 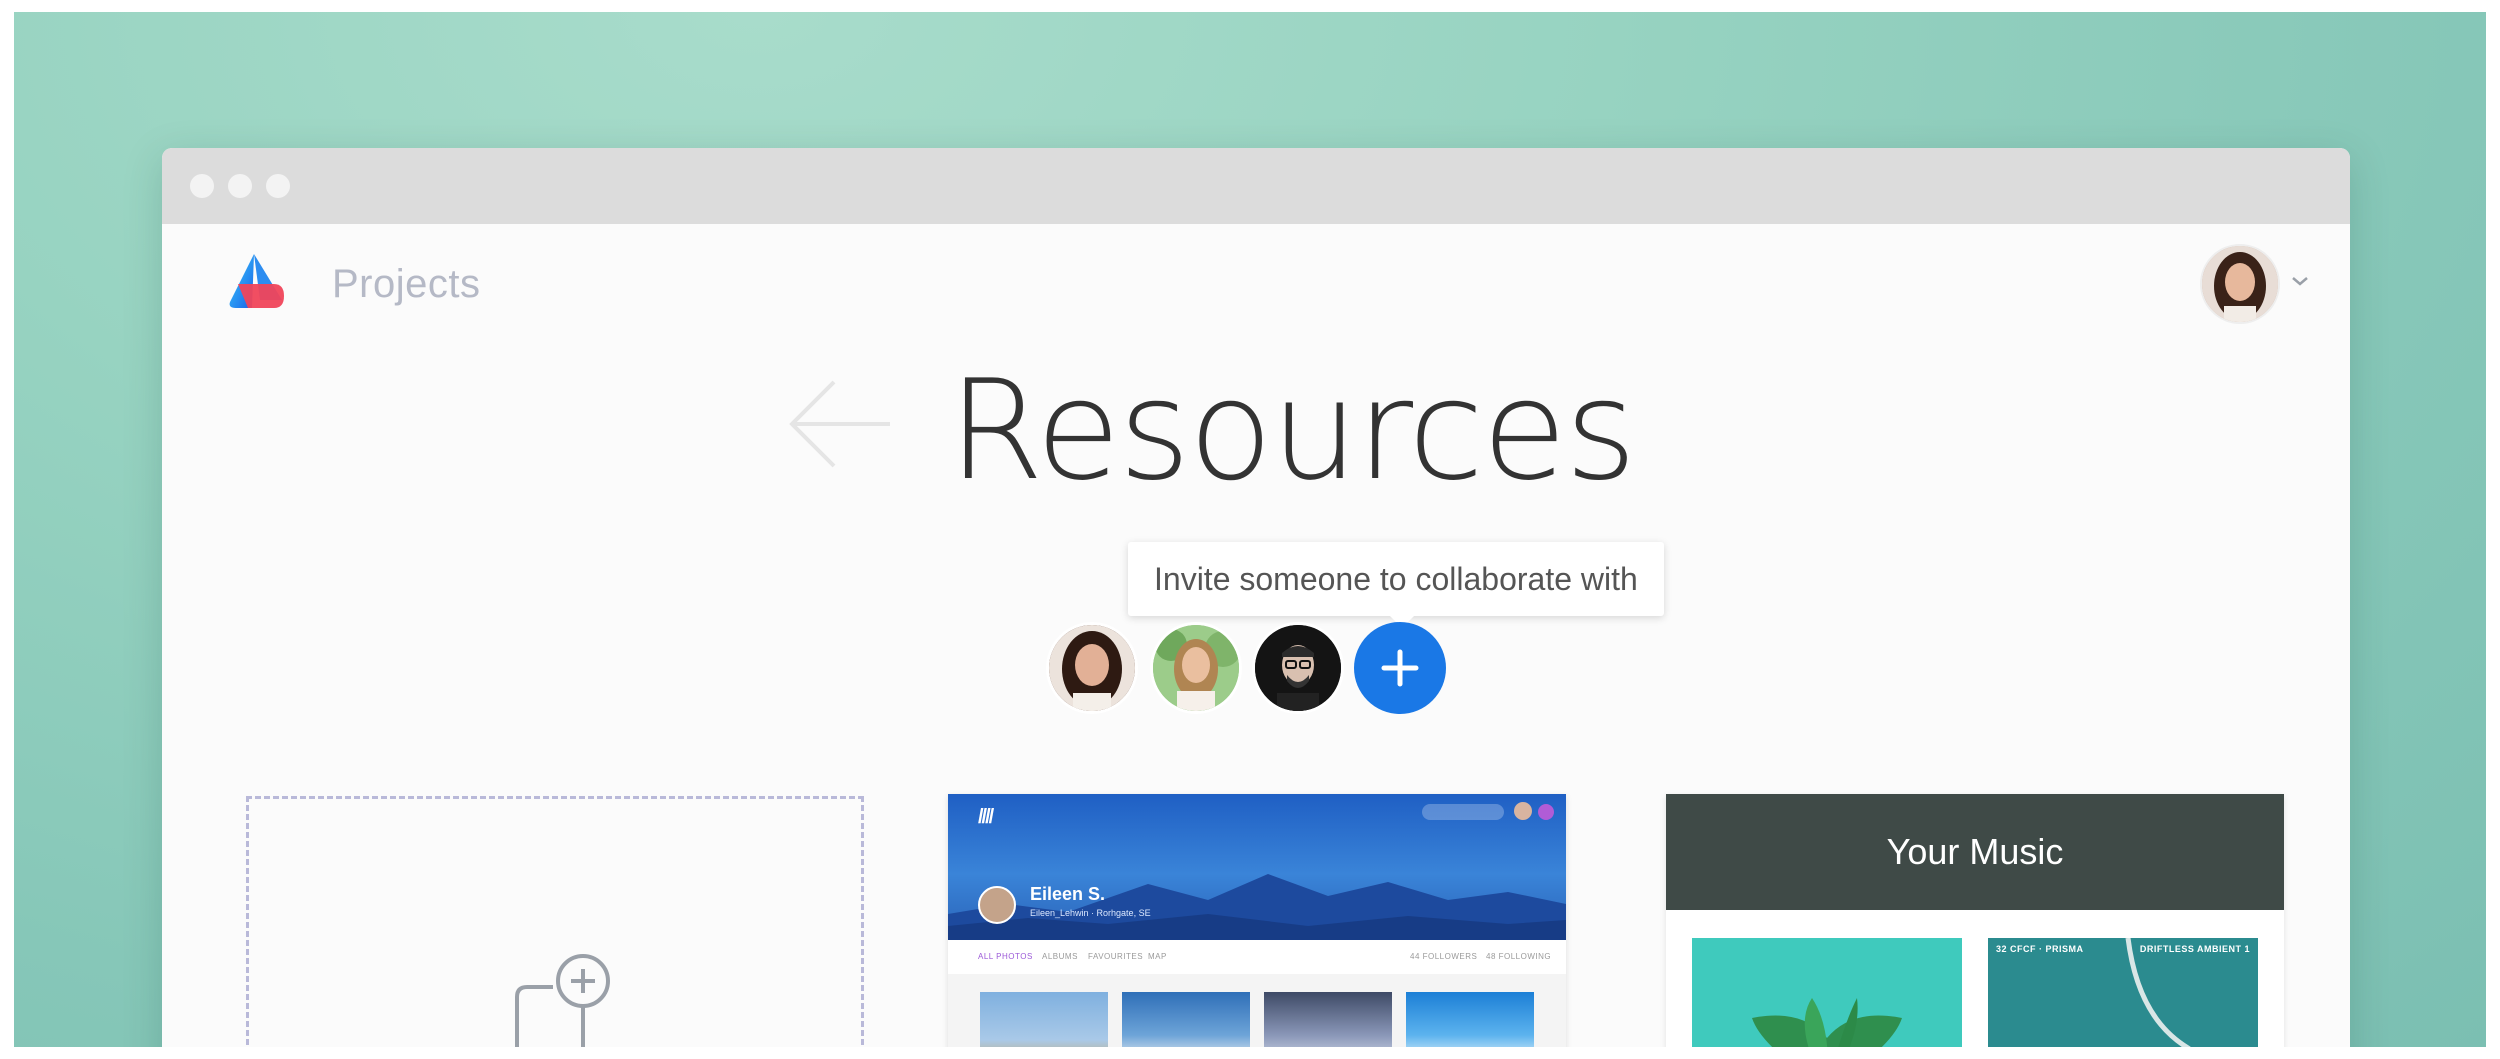 I want to click on page-title: Resources, so click(x=1292, y=430).